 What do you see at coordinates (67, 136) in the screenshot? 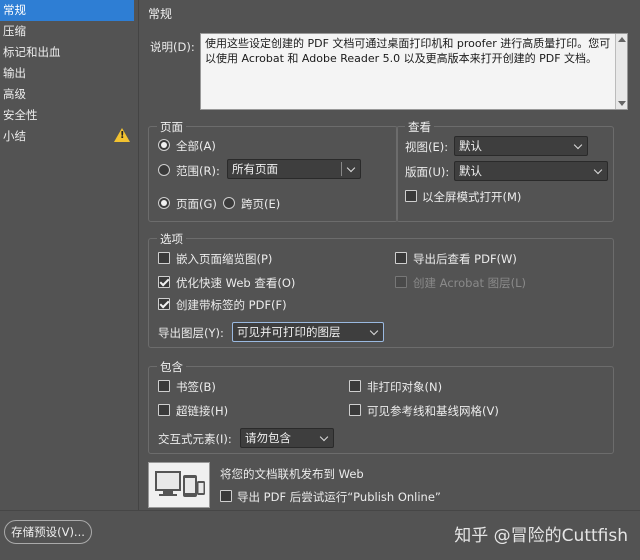
I see `sidebar-item-summary: 小结 !` at bounding box center [67, 136].